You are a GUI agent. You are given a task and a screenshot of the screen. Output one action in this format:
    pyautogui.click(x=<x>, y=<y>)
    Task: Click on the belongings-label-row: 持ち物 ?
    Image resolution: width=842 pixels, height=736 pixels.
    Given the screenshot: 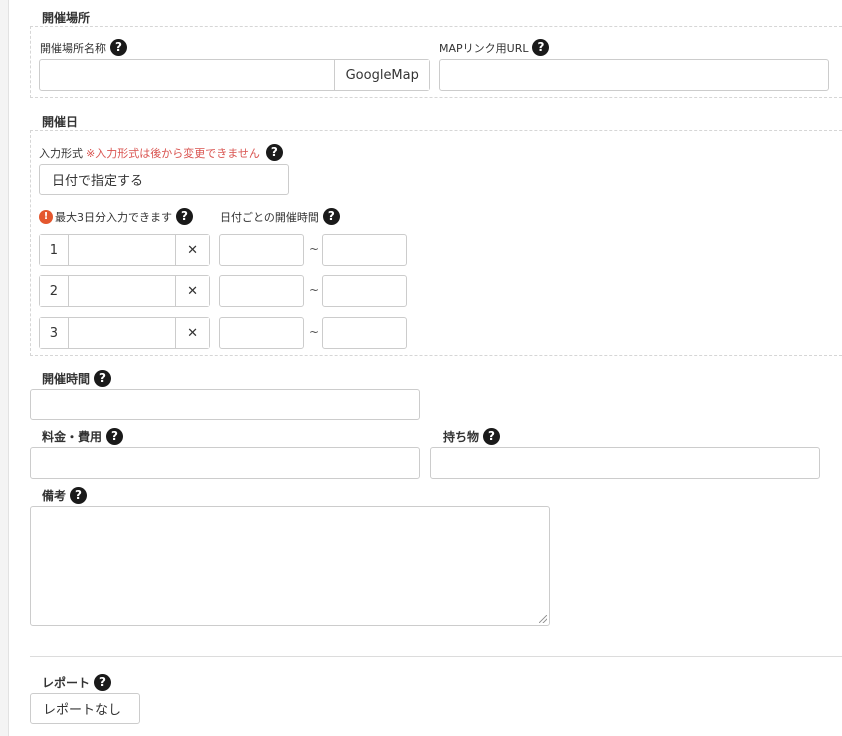 What is the action you would take?
    pyautogui.click(x=472, y=436)
    